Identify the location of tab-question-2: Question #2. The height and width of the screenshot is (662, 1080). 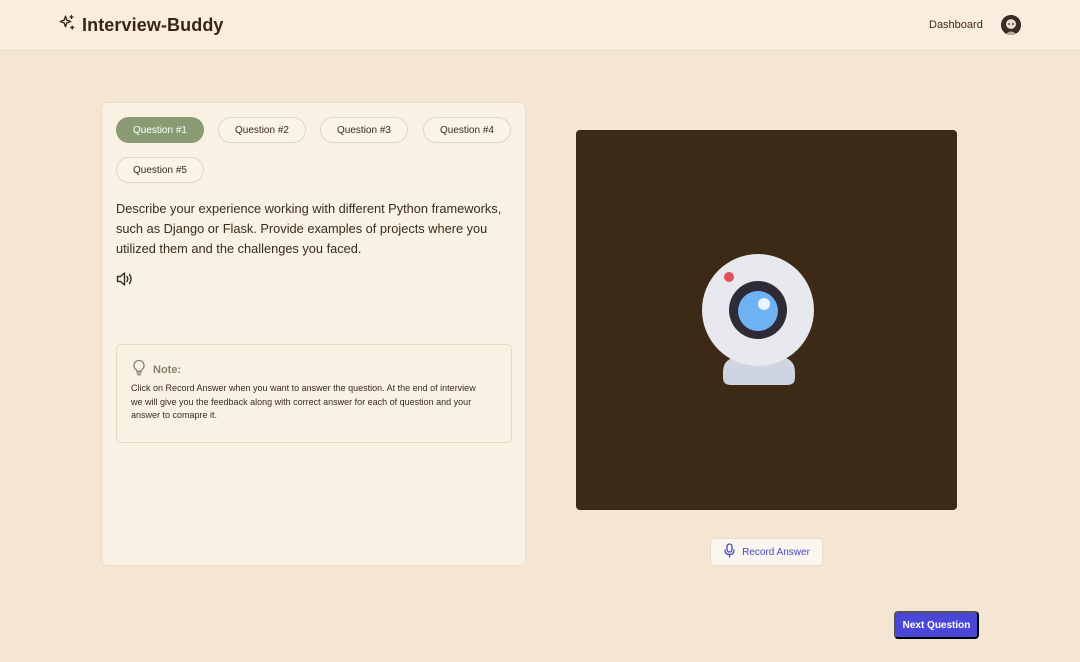
(262, 130).